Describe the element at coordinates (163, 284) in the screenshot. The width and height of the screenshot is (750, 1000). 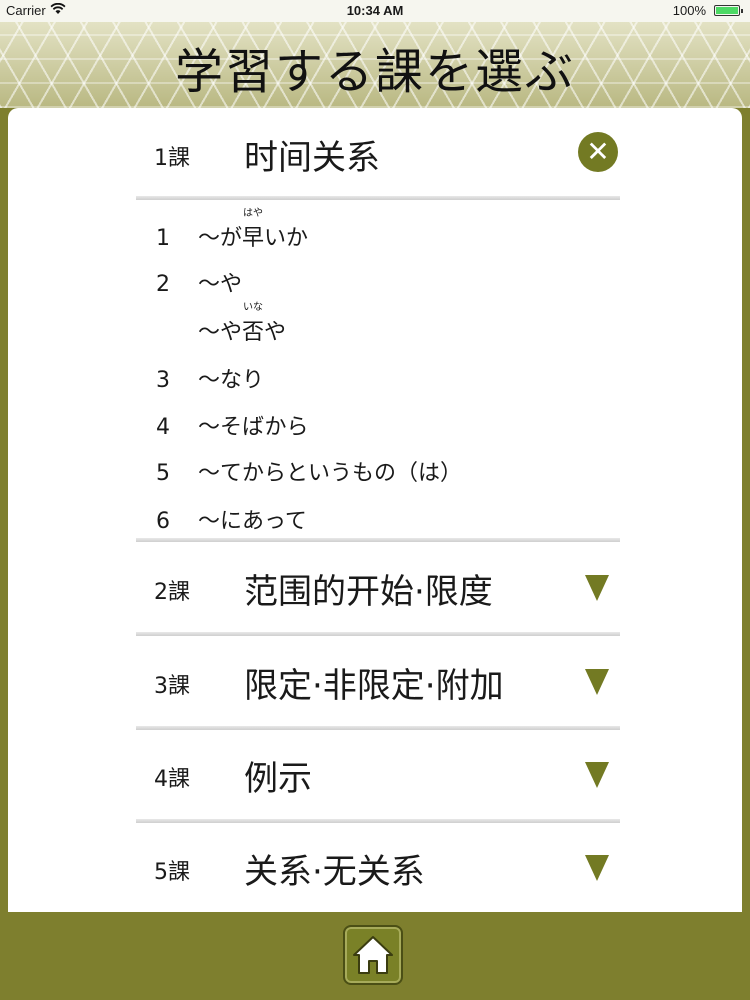
I see `item-number: 2` at that location.